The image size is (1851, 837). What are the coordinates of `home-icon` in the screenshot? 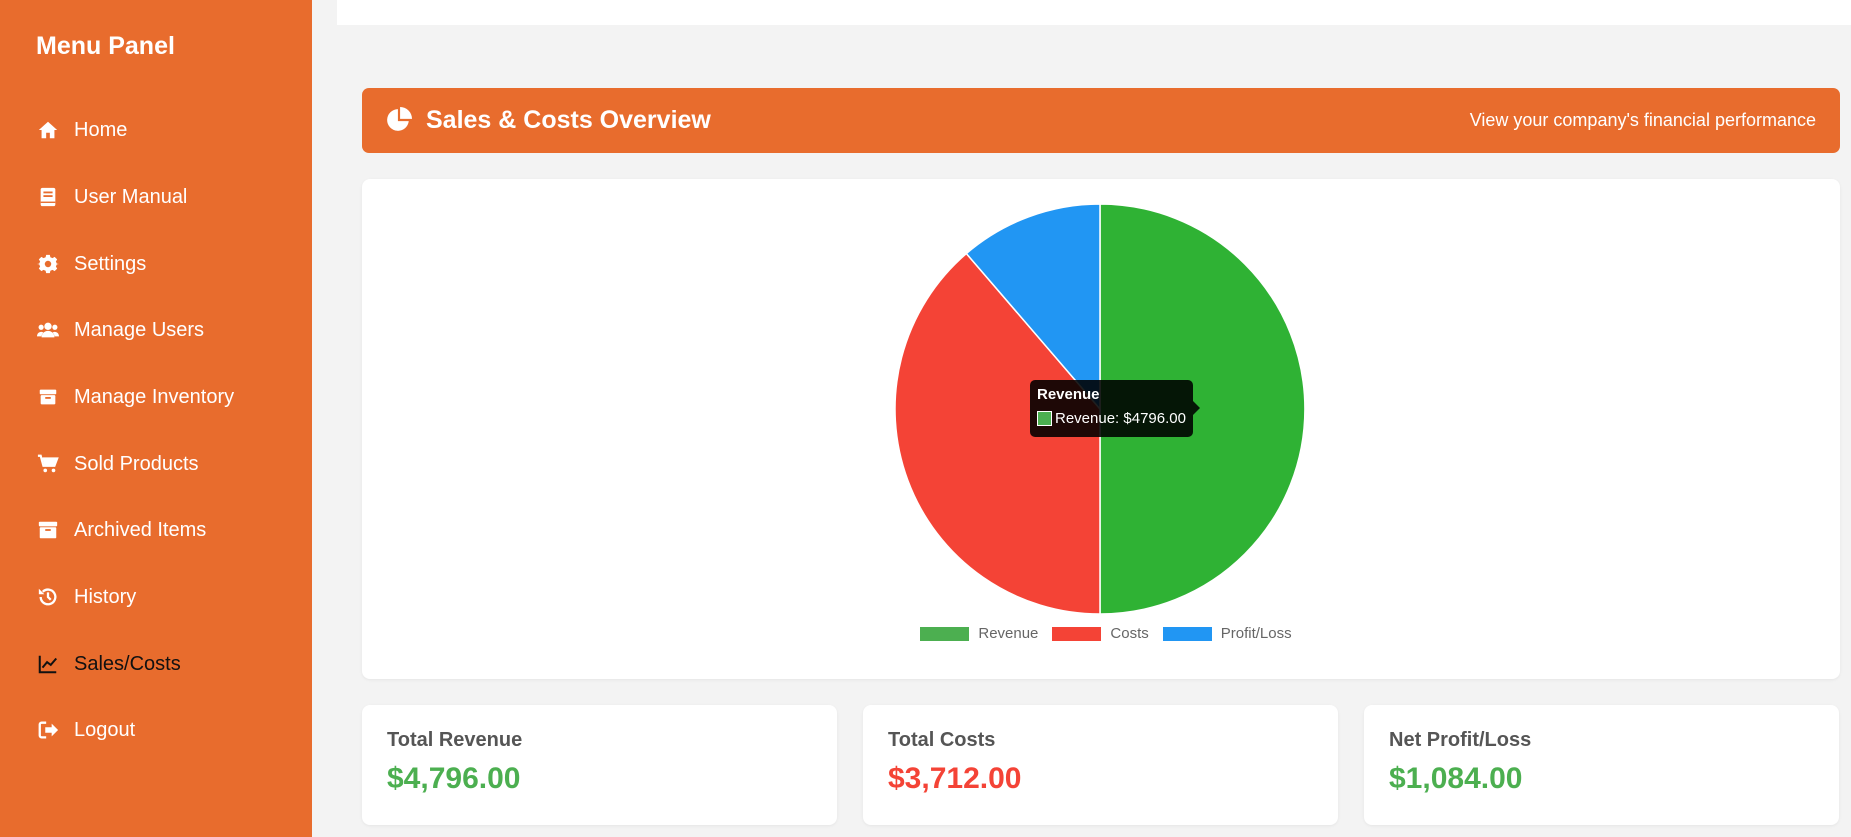 It's located at (48, 130).